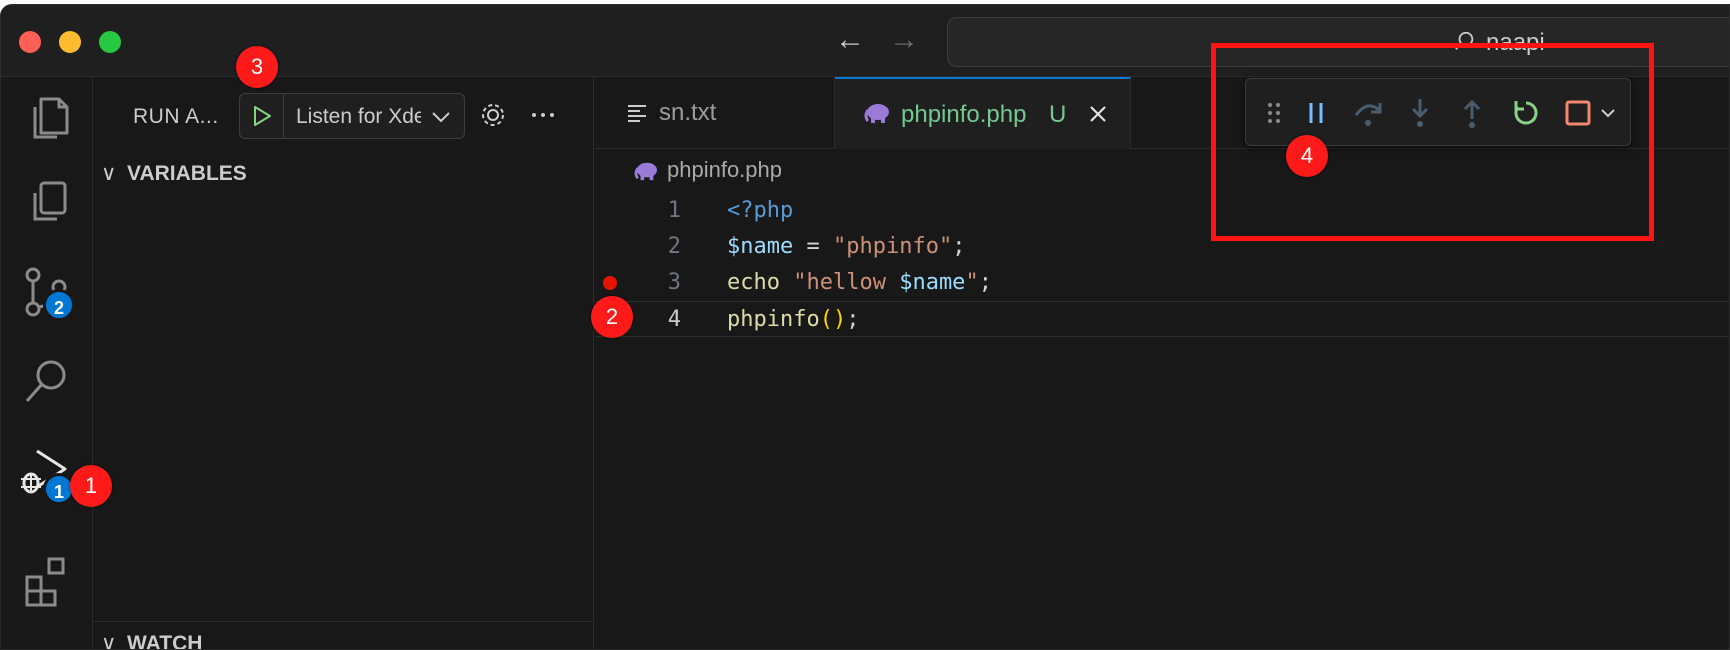  I want to click on watch-section-header: ∨ WATCH, so click(151, 640).